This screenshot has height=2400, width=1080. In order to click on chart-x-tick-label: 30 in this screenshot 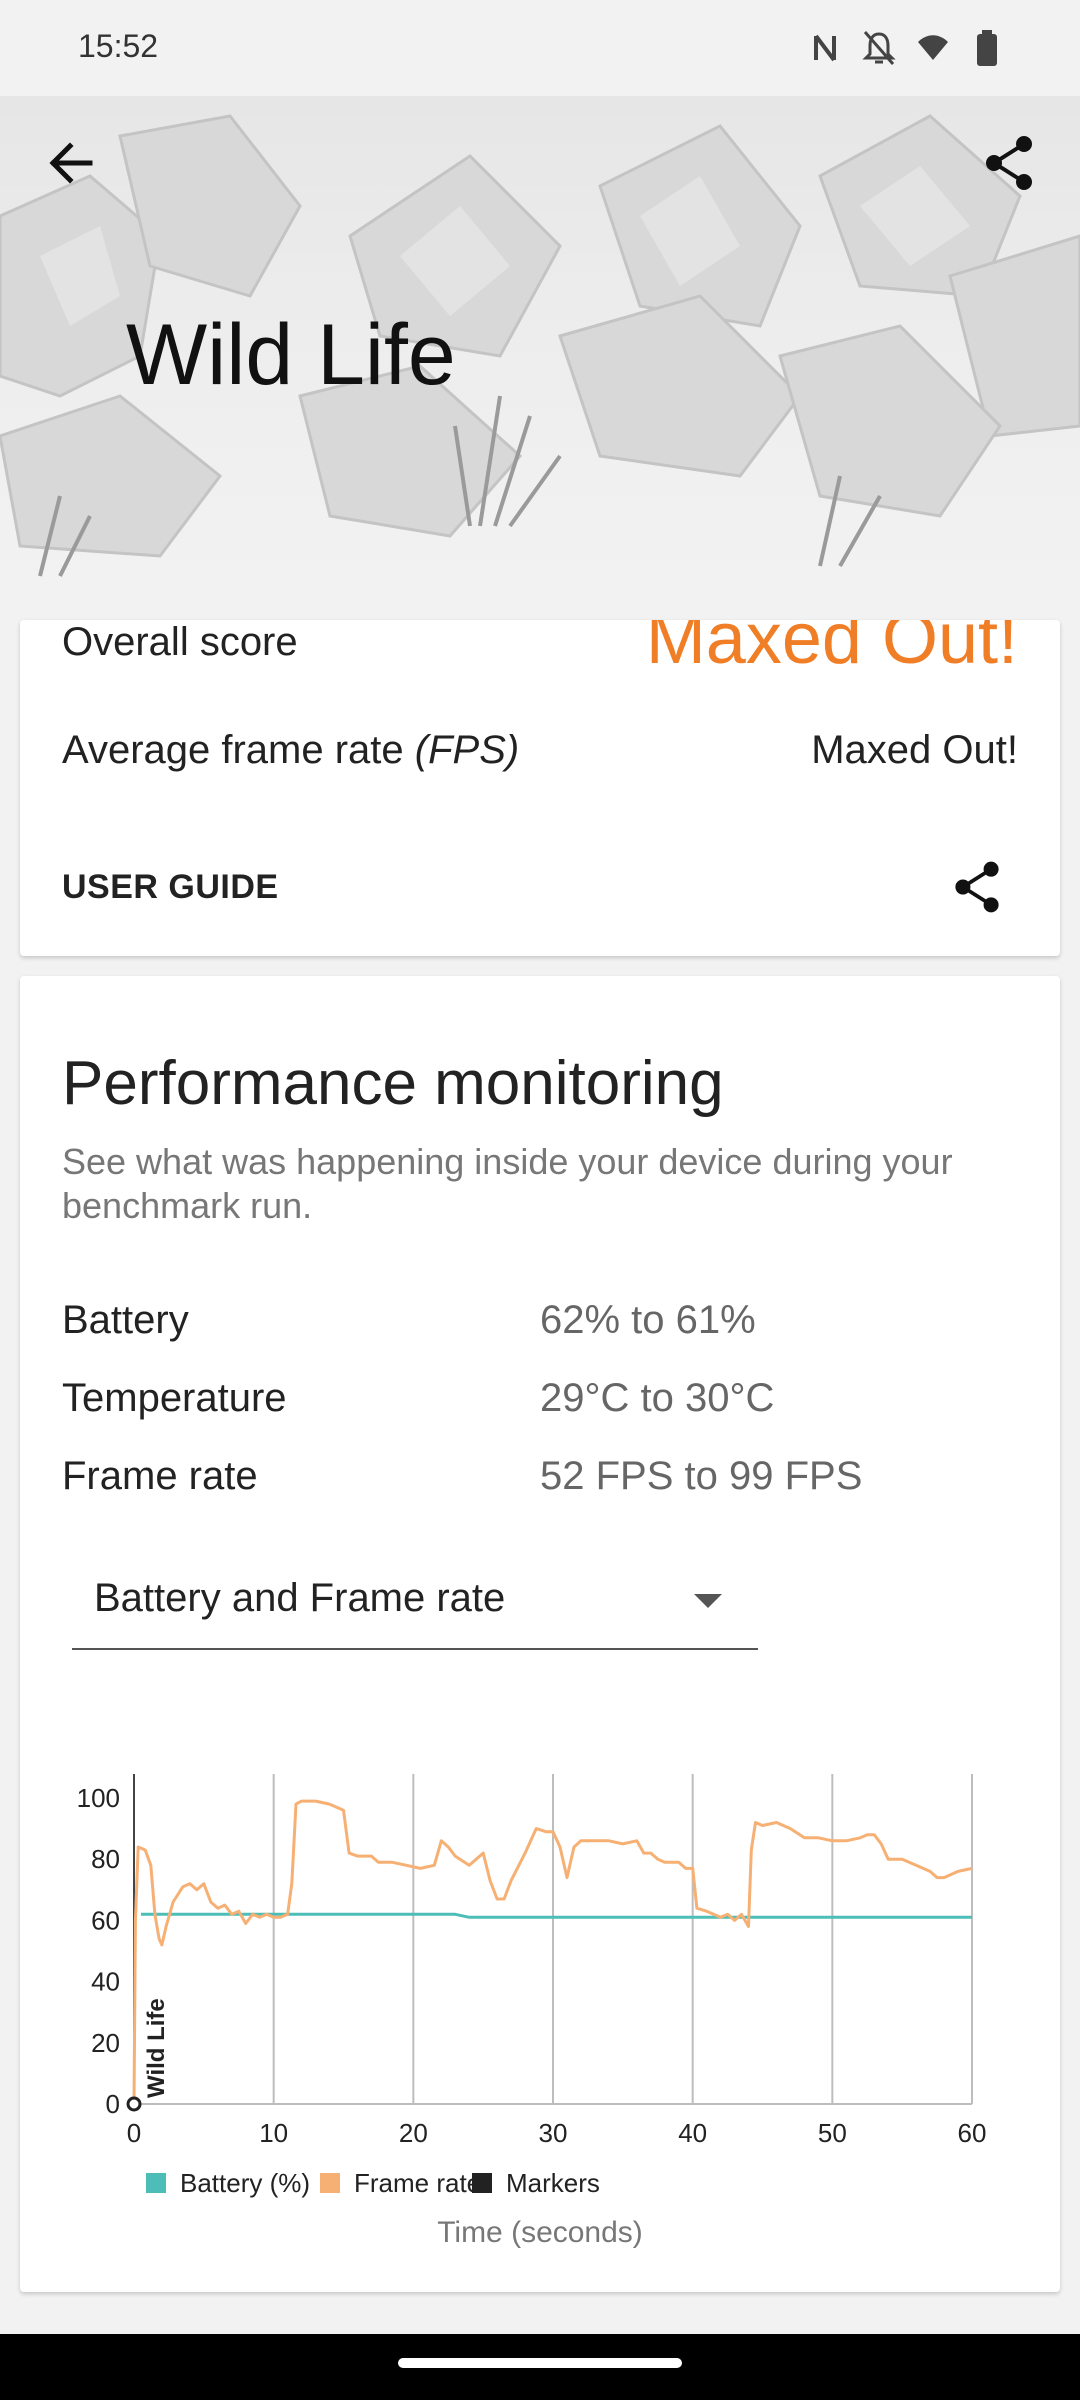, I will do `click(553, 2133)`.